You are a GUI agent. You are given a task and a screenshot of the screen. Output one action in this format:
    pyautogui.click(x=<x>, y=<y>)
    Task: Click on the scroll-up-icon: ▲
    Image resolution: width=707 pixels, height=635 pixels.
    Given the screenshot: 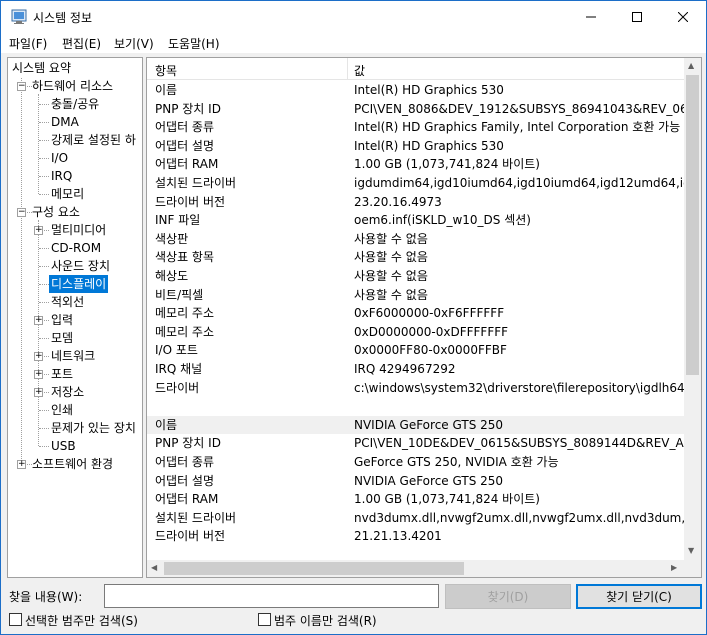 What is the action you would take?
    pyautogui.click(x=691, y=65)
    